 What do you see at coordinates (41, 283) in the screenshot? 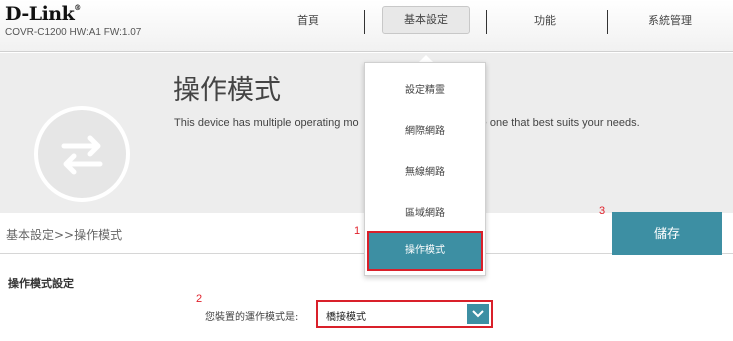
I see `section-title: 操作模式設定` at bounding box center [41, 283].